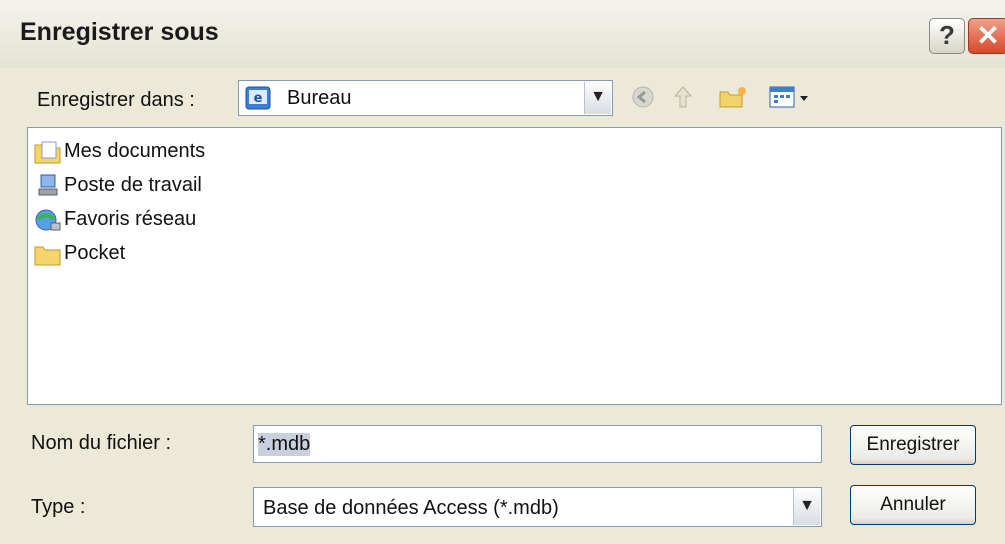 This screenshot has height=544, width=1005. Describe the element at coordinates (47, 256) in the screenshot. I see `folder-icon` at that location.